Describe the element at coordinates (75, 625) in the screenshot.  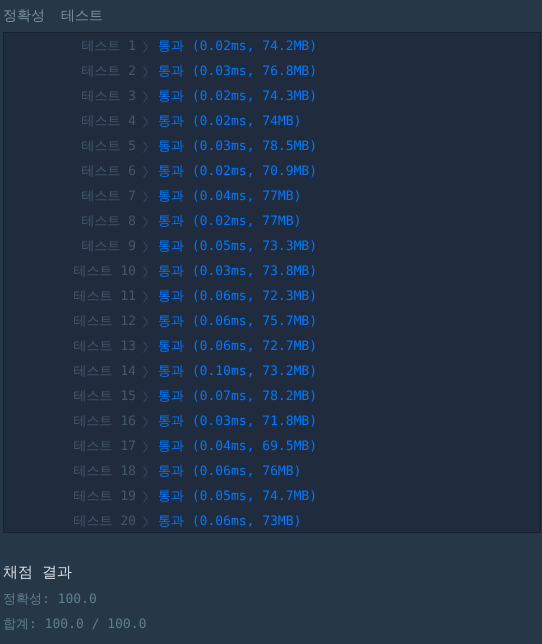
I see `summary-line: 합계: 100.0 / 100.0` at that location.